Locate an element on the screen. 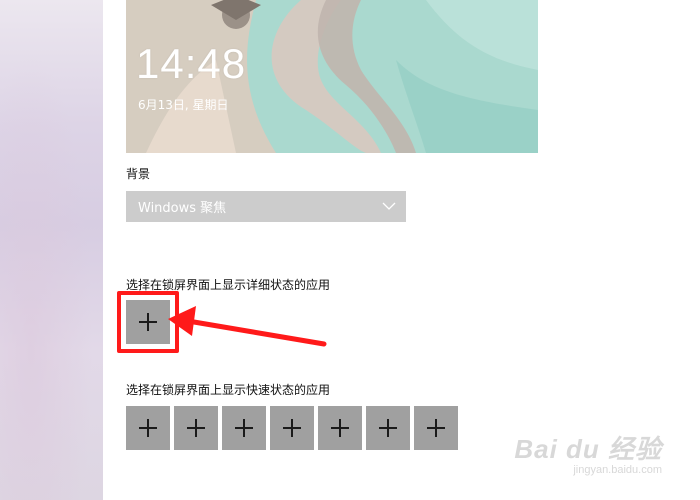 The height and width of the screenshot is (500, 700). background-dropdown: Windows 聚焦 is located at coordinates (266, 206).